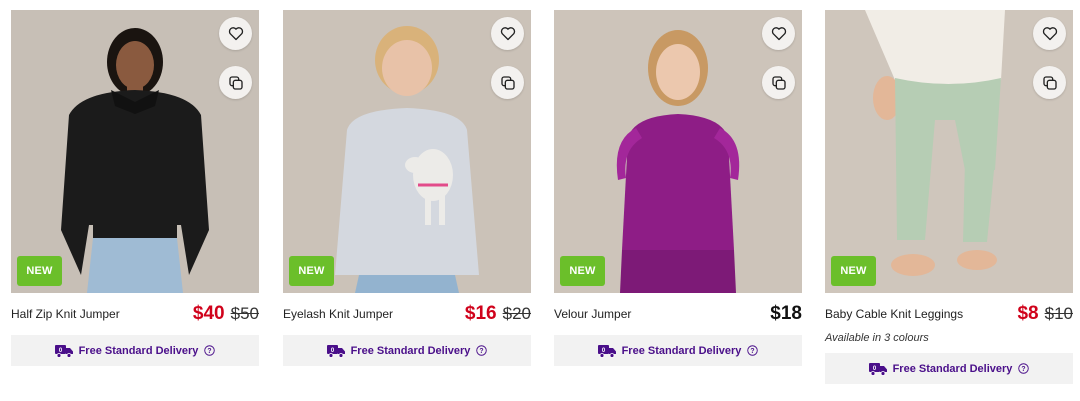 Image resolution: width=1080 pixels, height=401 pixels. Describe the element at coordinates (786, 313) in the screenshot. I see `price: $18` at that location.